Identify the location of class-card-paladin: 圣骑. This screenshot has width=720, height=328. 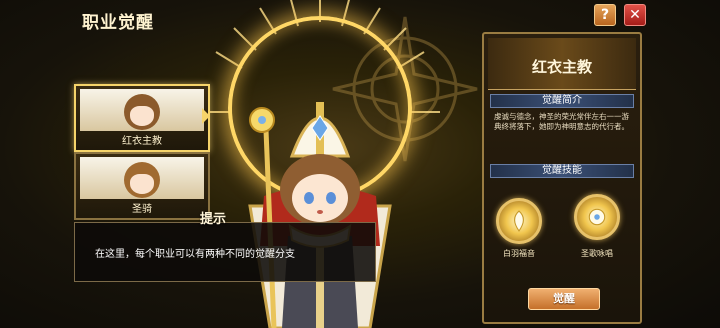
(142, 186).